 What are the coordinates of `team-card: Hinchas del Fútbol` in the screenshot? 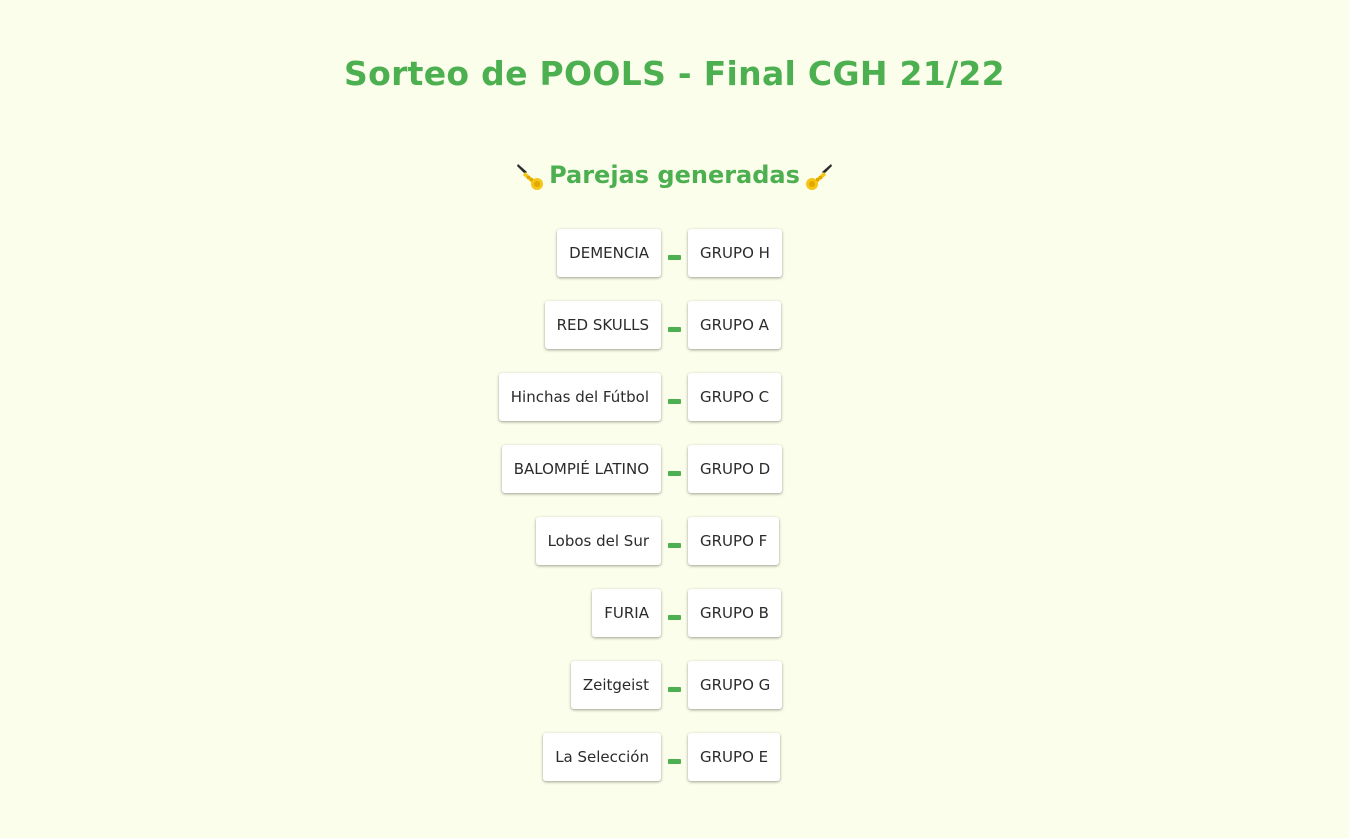 It's located at (579, 397).